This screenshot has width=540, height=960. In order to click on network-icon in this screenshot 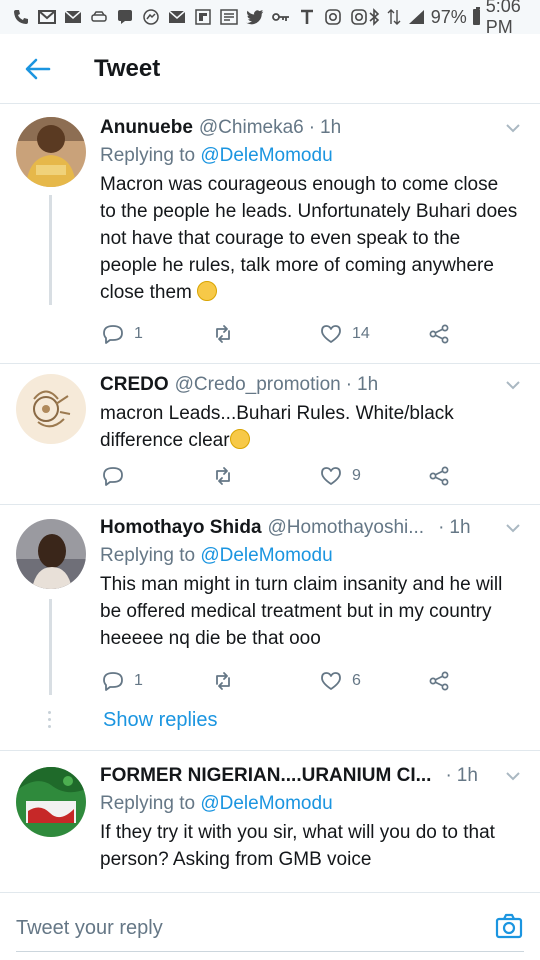, I will do `click(394, 17)`.